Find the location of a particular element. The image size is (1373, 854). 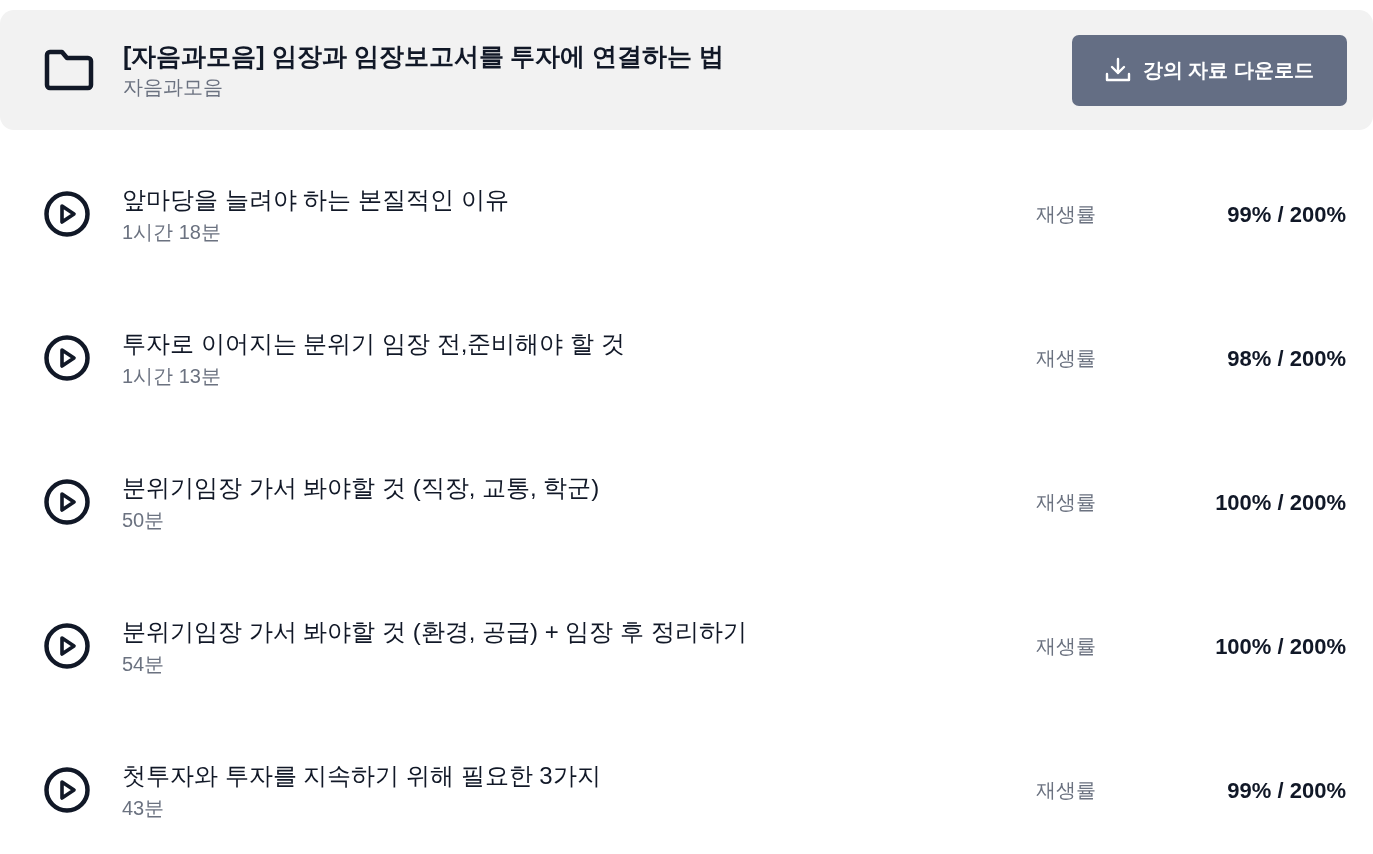

lesson-duration: 1시간 13분 is located at coordinates (172, 376).